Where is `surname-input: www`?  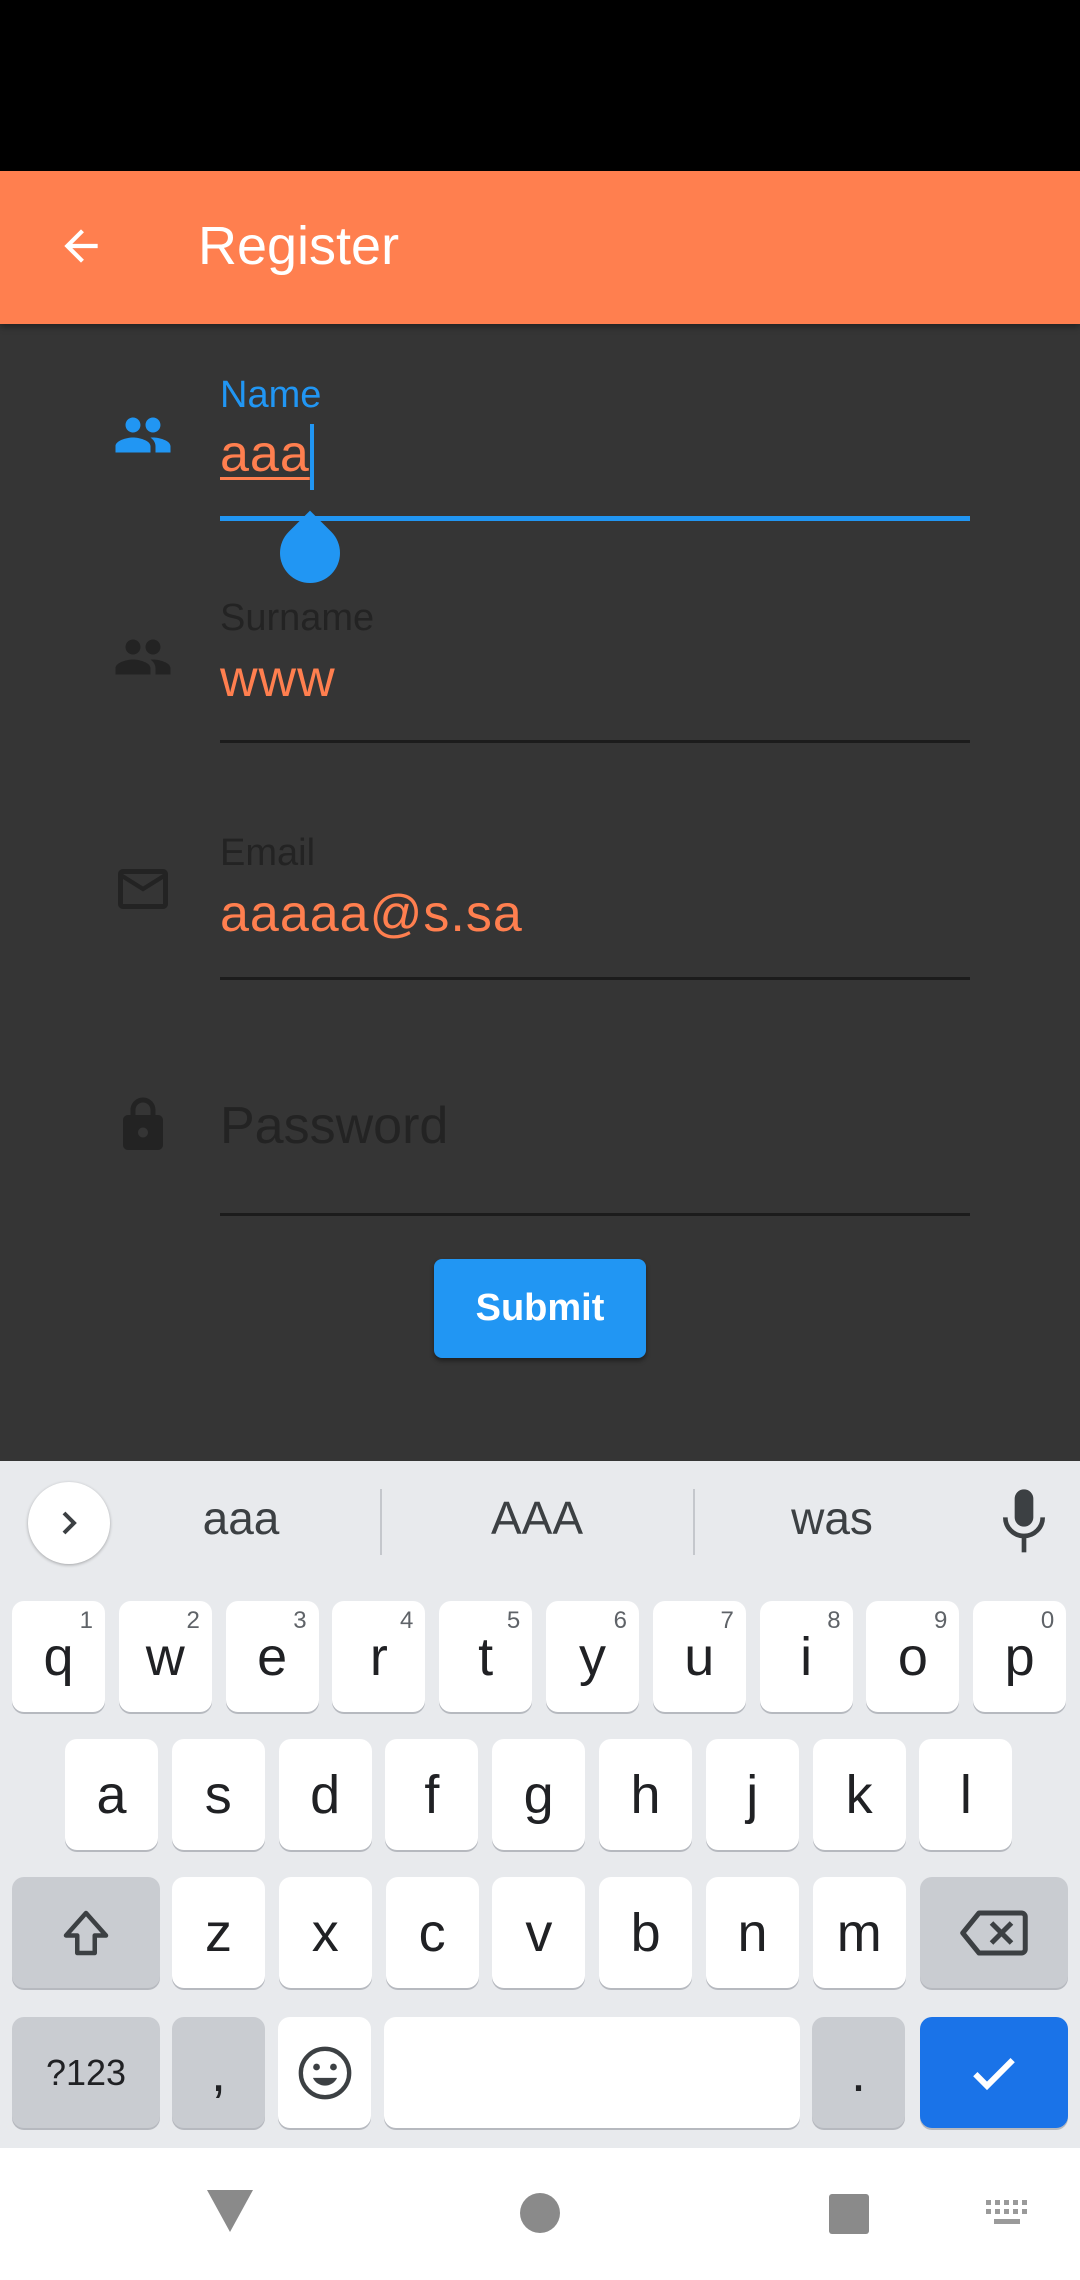
surname-input: www is located at coordinates (278, 679).